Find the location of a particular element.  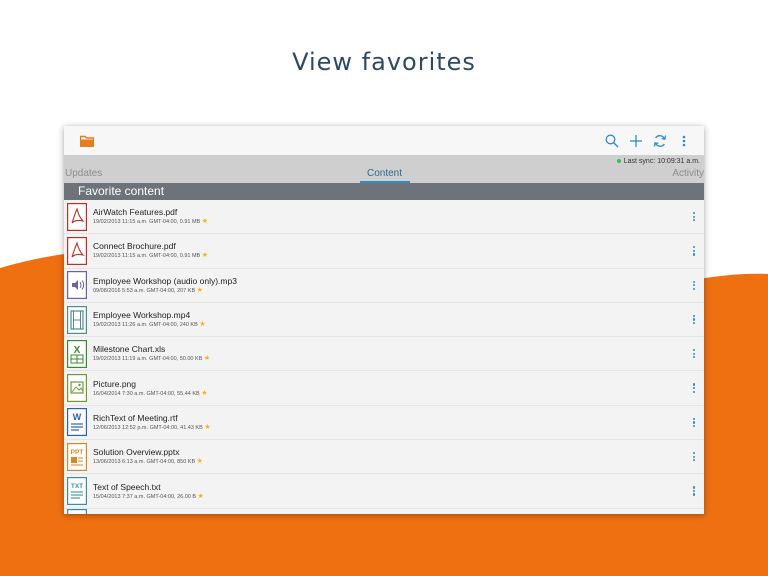

file-name: Text of Speech.txt is located at coordinates (127, 486).